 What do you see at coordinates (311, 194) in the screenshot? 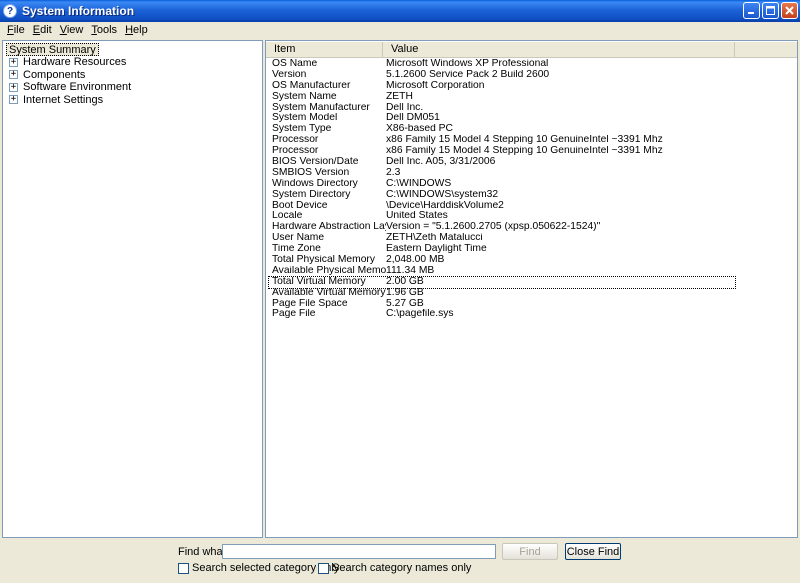
I see `item-cell: System Directory` at bounding box center [311, 194].